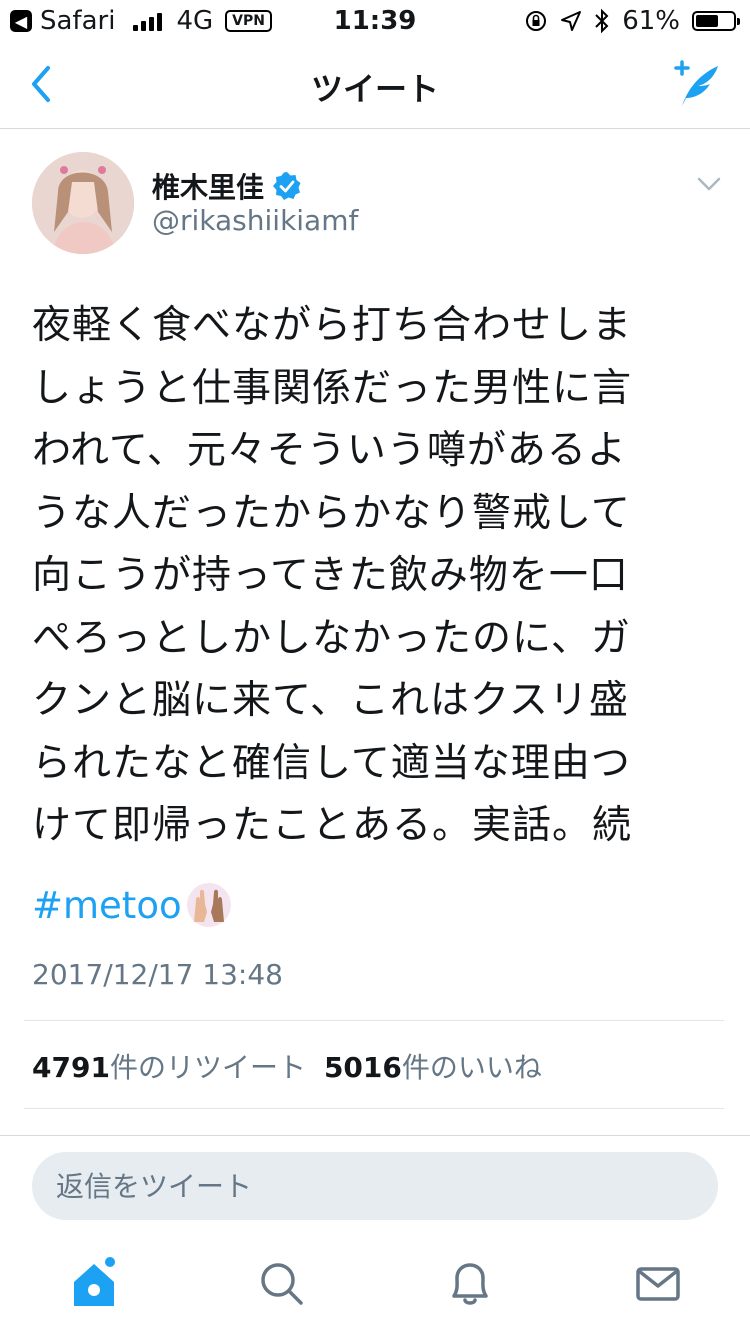 The width and height of the screenshot is (750, 1334). Describe the element at coordinates (287, 186) in the screenshot. I see `verified-badge-icon` at that location.